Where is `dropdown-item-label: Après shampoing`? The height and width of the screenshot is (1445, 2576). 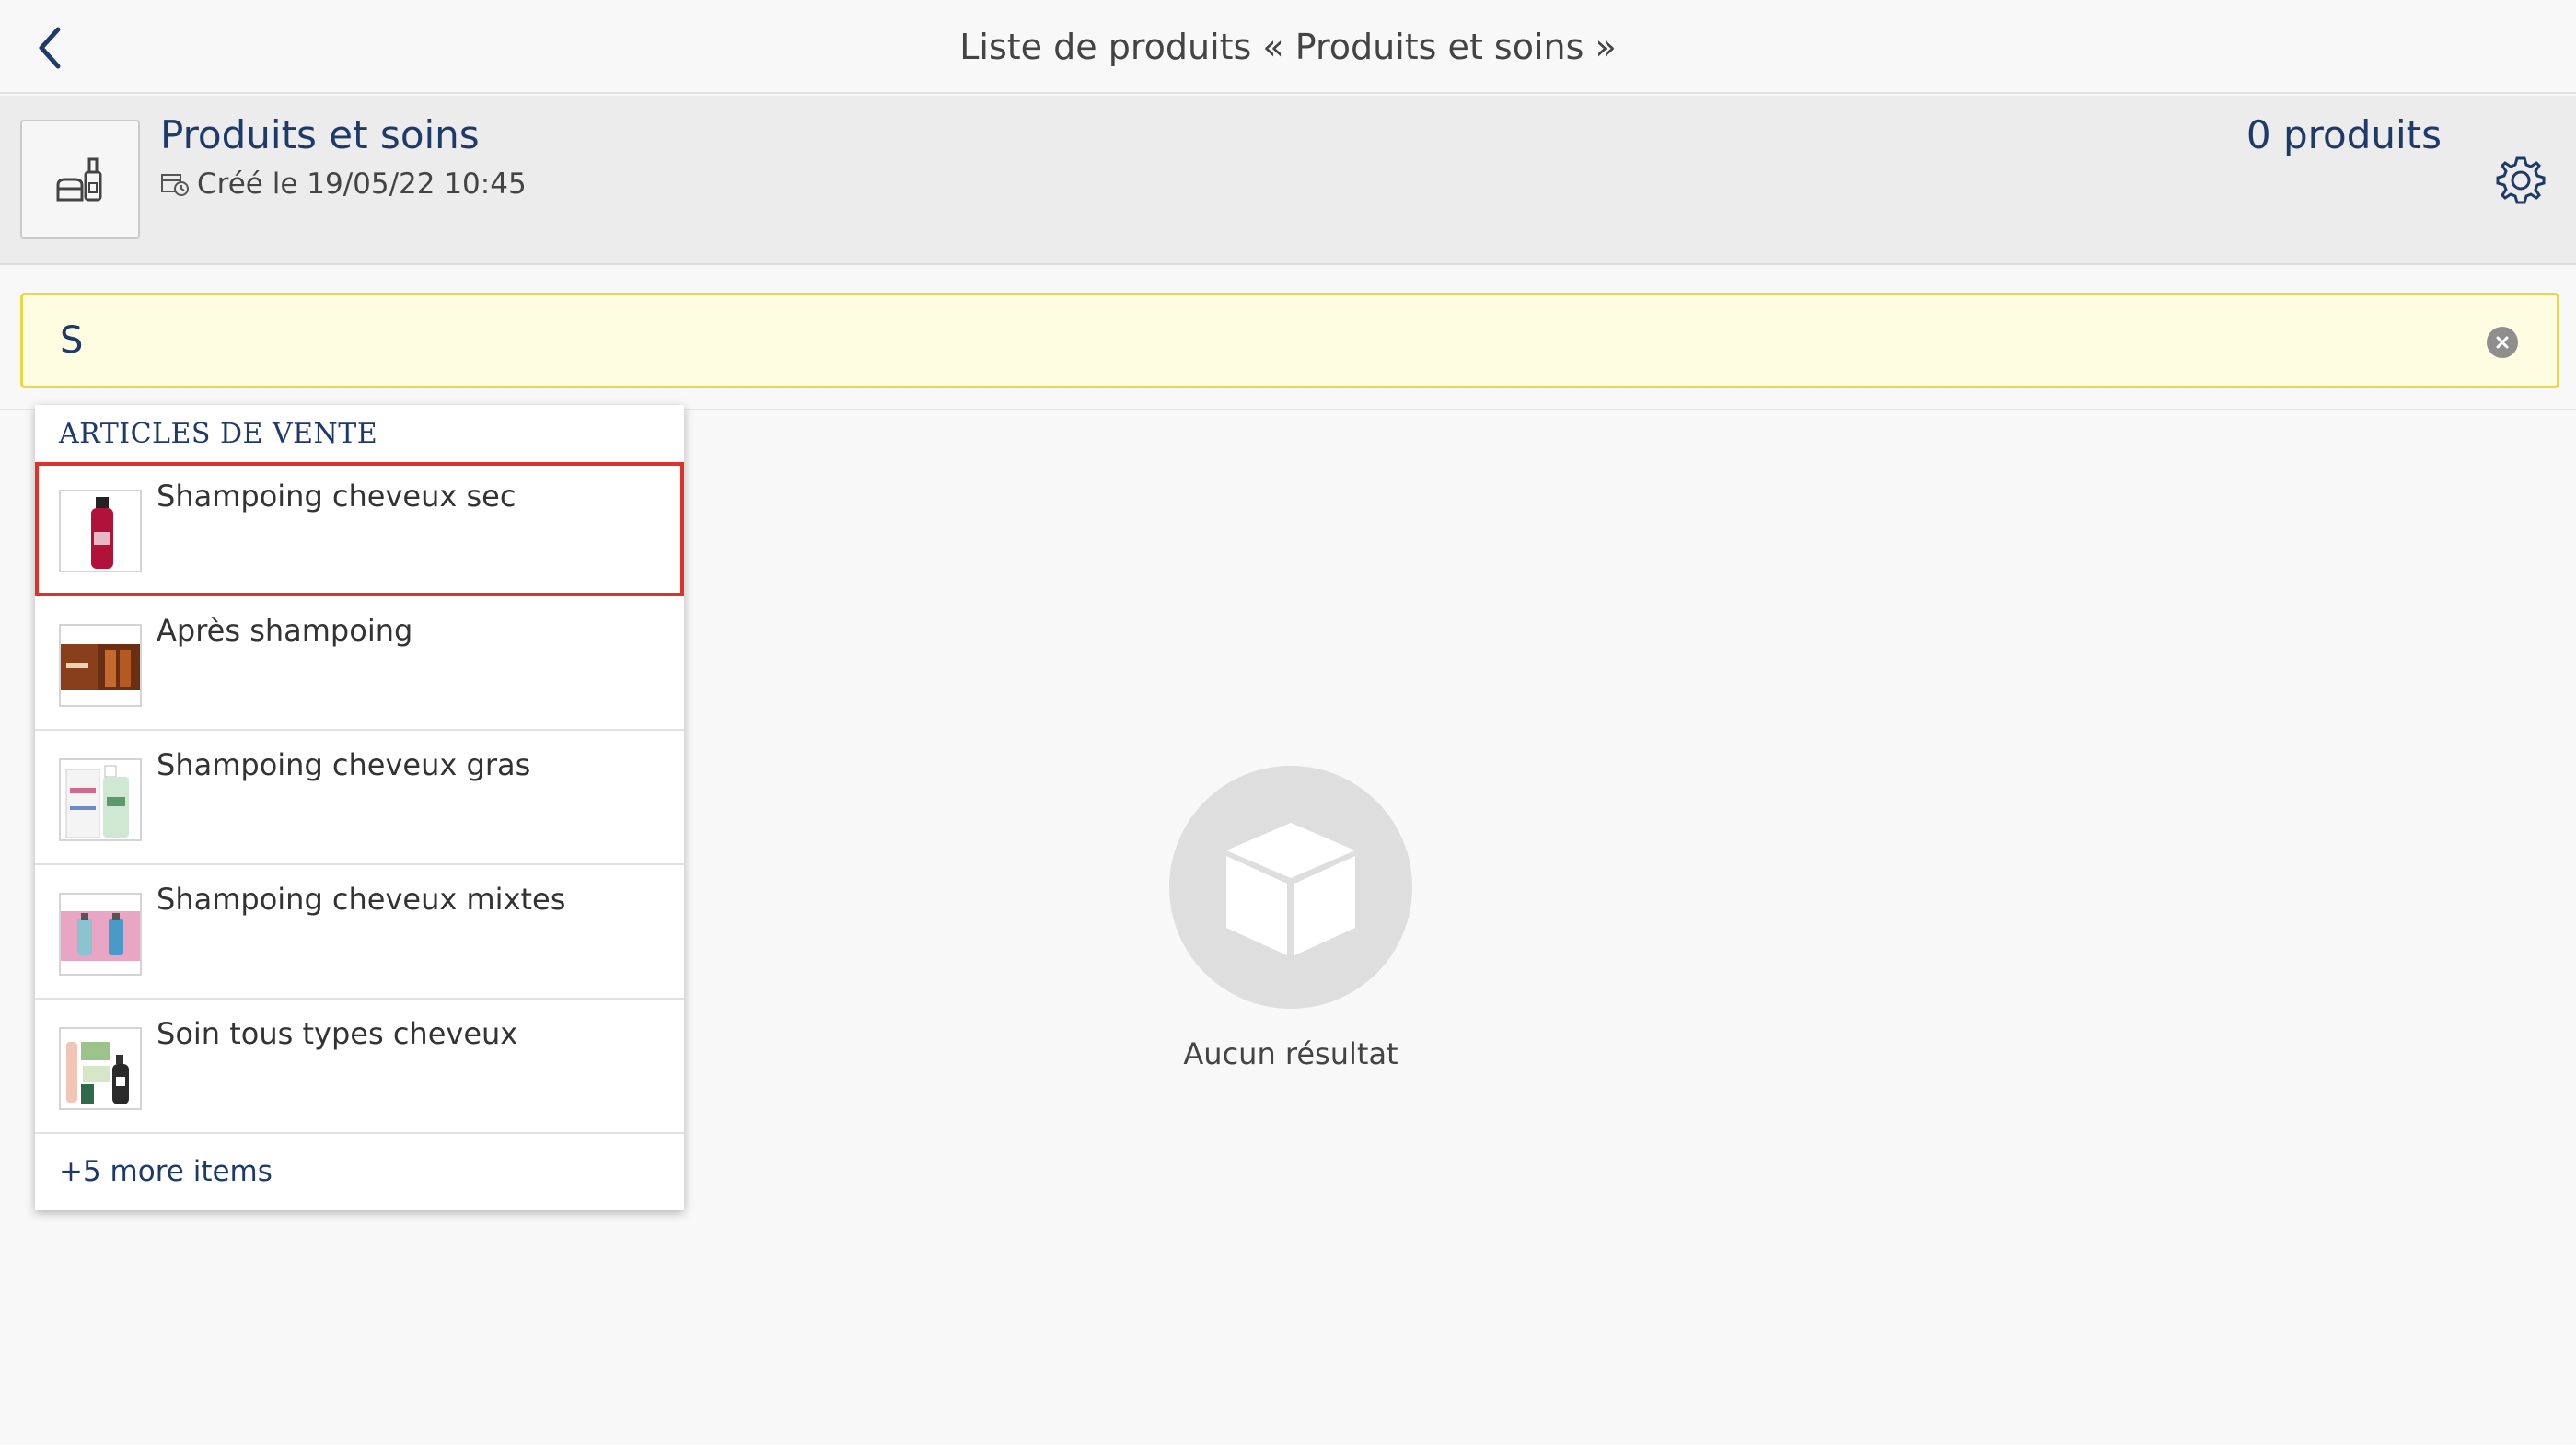
dropdown-item-label: Après shampoing is located at coordinates (285, 630).